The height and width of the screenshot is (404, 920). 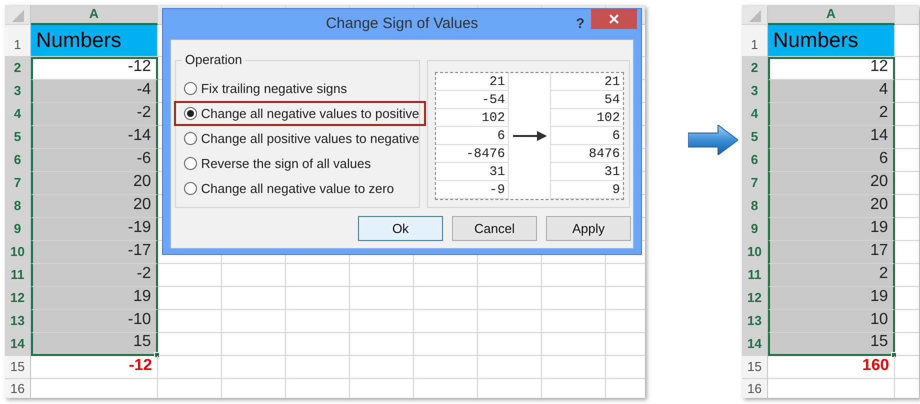 What do you see at coordinates (831, 137) in the screenshot?
I see `table-cell: 14` at bounding box center [831, 137].